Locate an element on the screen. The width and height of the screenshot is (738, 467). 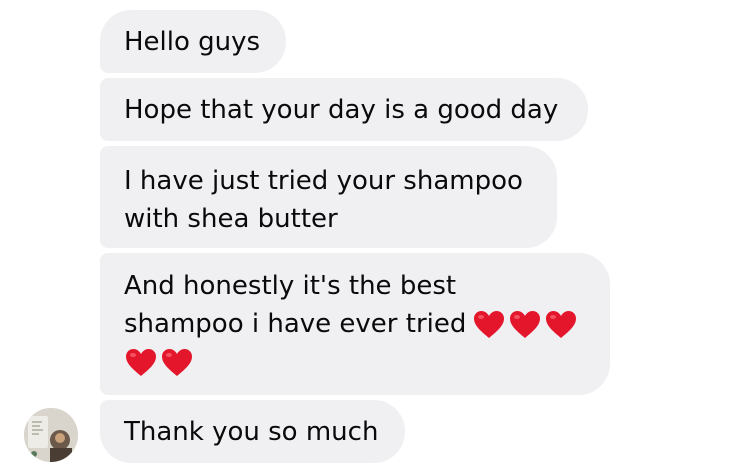
avatar-image is located at coordinates (51, 435).